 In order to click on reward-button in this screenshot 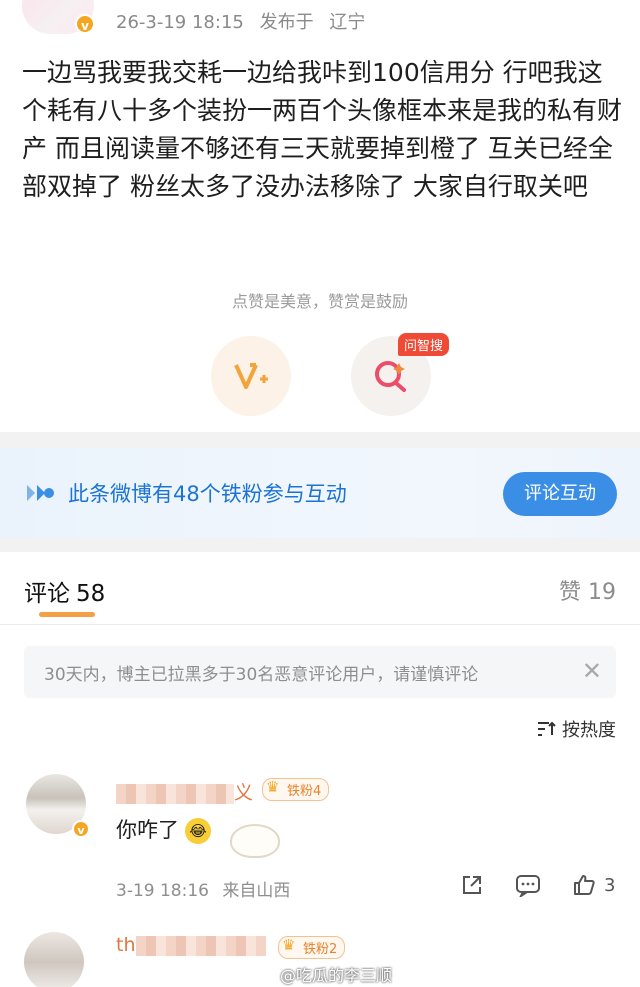, I will do `click(251, 376)`.